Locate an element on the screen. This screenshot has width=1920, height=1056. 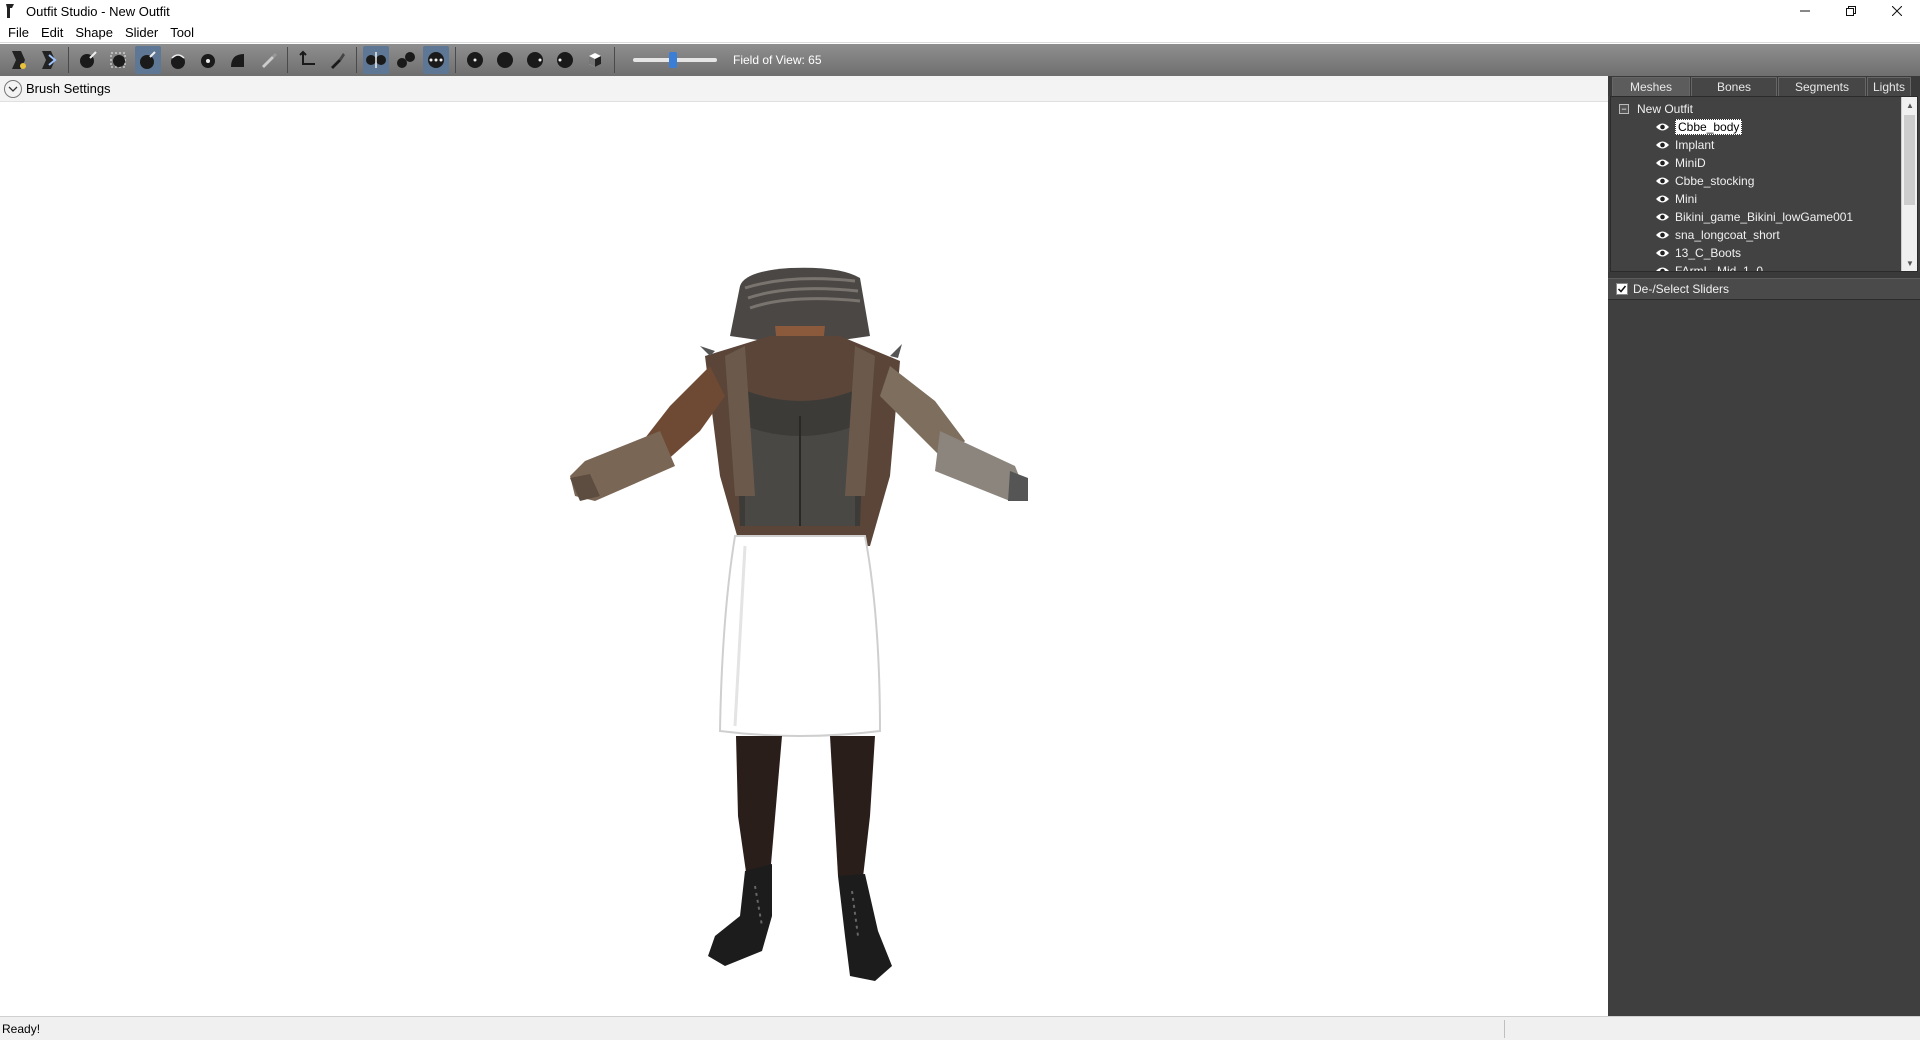
view-back-icon is located at coordinates (505, 60).